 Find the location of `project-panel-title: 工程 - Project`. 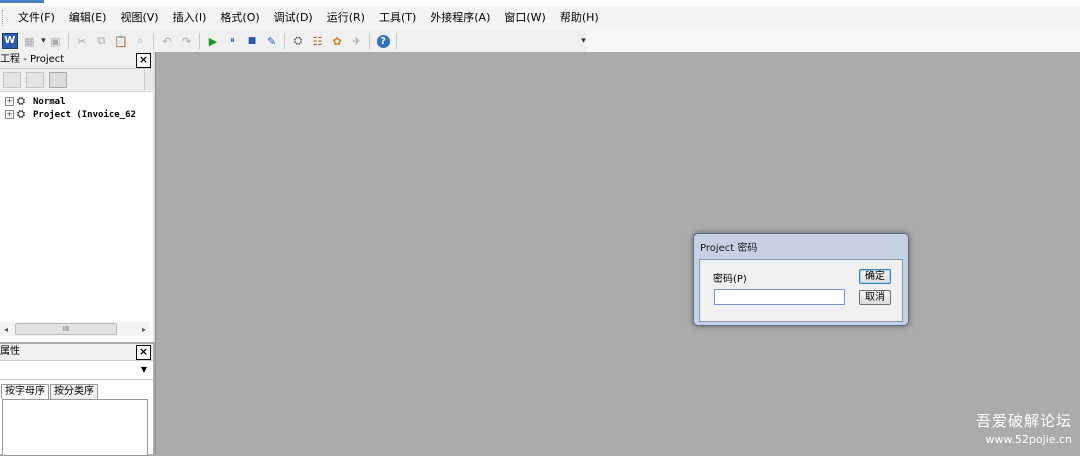

project-panel-title: 工程 - Project is located at coordinates (32, 59).